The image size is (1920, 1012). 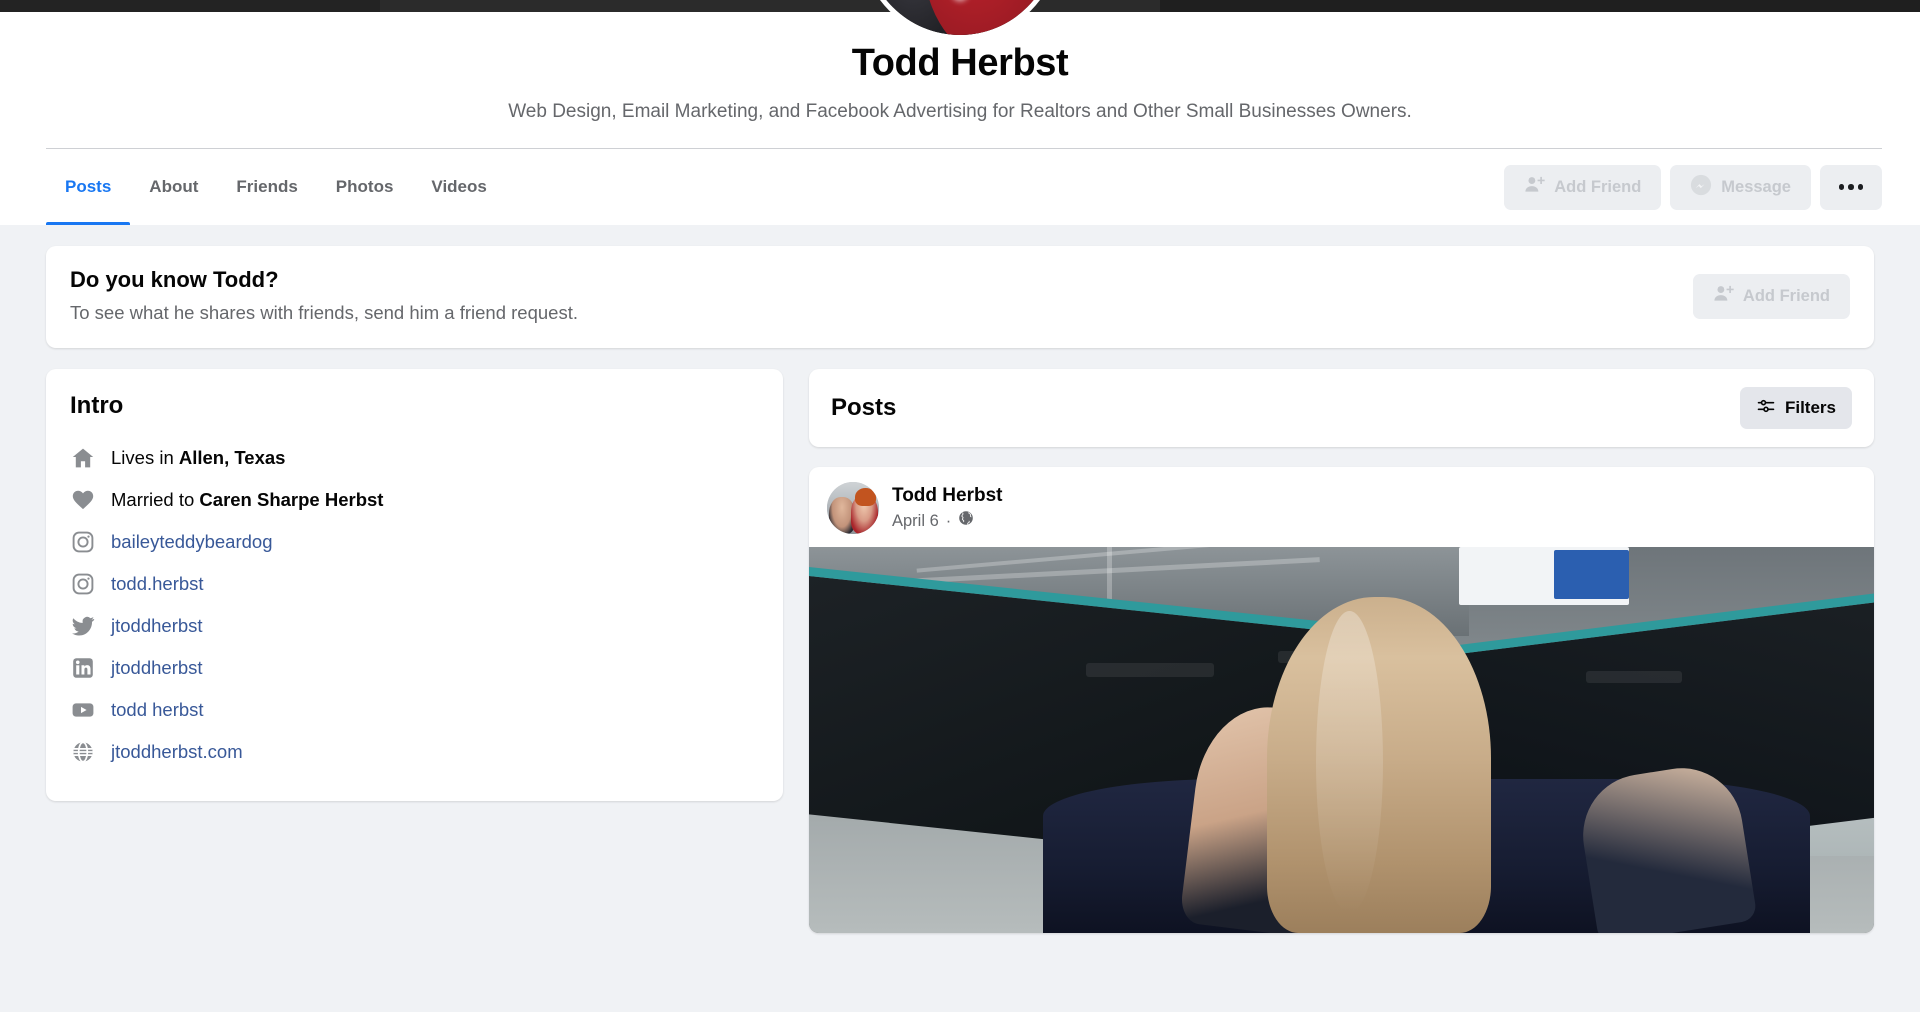 What do you see at coordinates (1378, 765) in the screenshot?
I see `post-image-hair` at bounding box center [1378, 765].